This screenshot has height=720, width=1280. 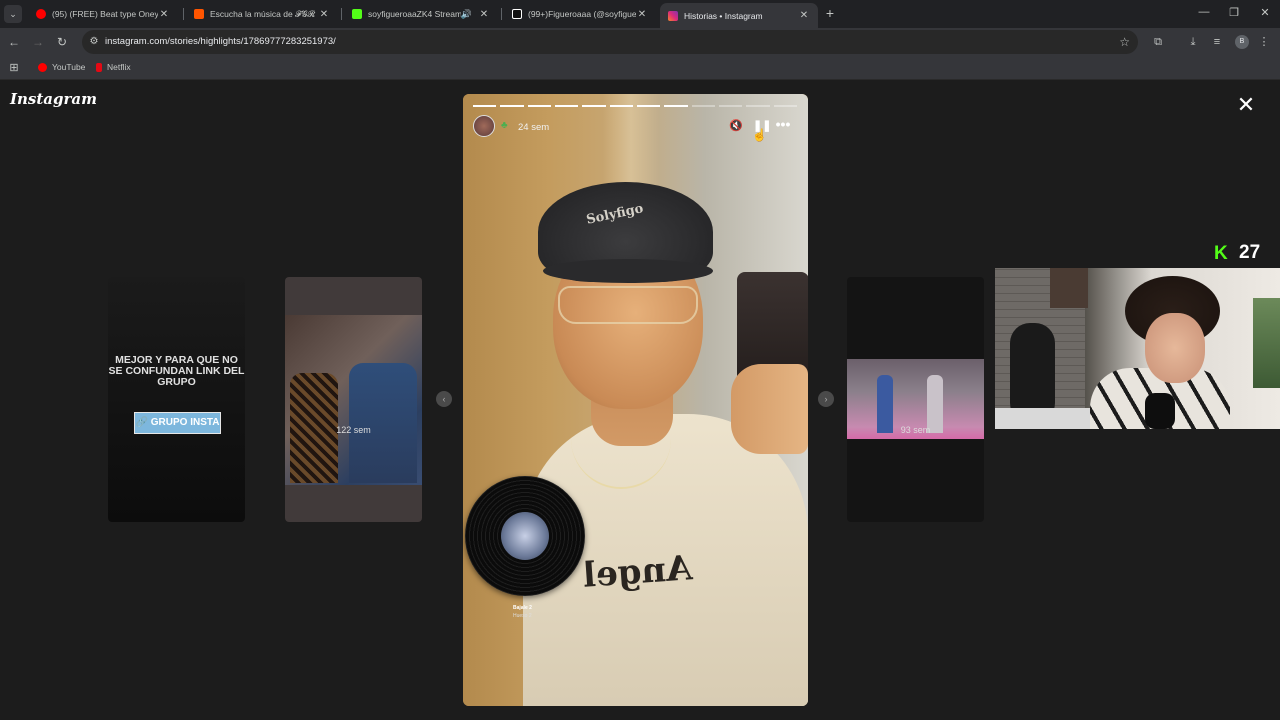 What do you see at coordinates (637, 572) in the screenshot?
I see `shirt-print-text: Angel` at bounding box center [637, 572].